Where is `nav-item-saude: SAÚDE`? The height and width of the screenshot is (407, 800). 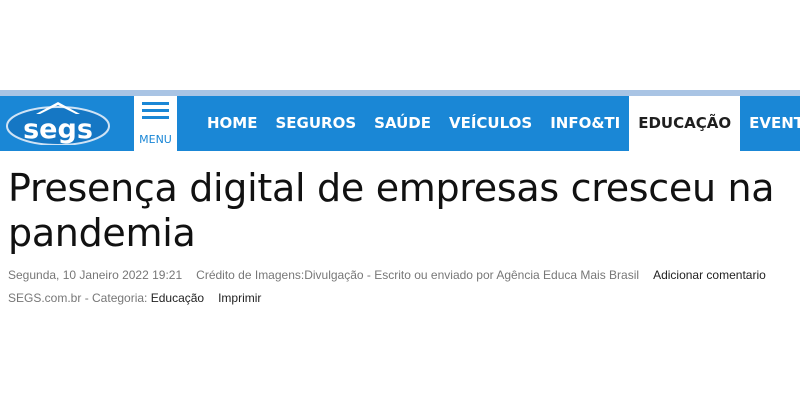
nav-item-saude: SAÚDE is located at coordinates (402, 123).